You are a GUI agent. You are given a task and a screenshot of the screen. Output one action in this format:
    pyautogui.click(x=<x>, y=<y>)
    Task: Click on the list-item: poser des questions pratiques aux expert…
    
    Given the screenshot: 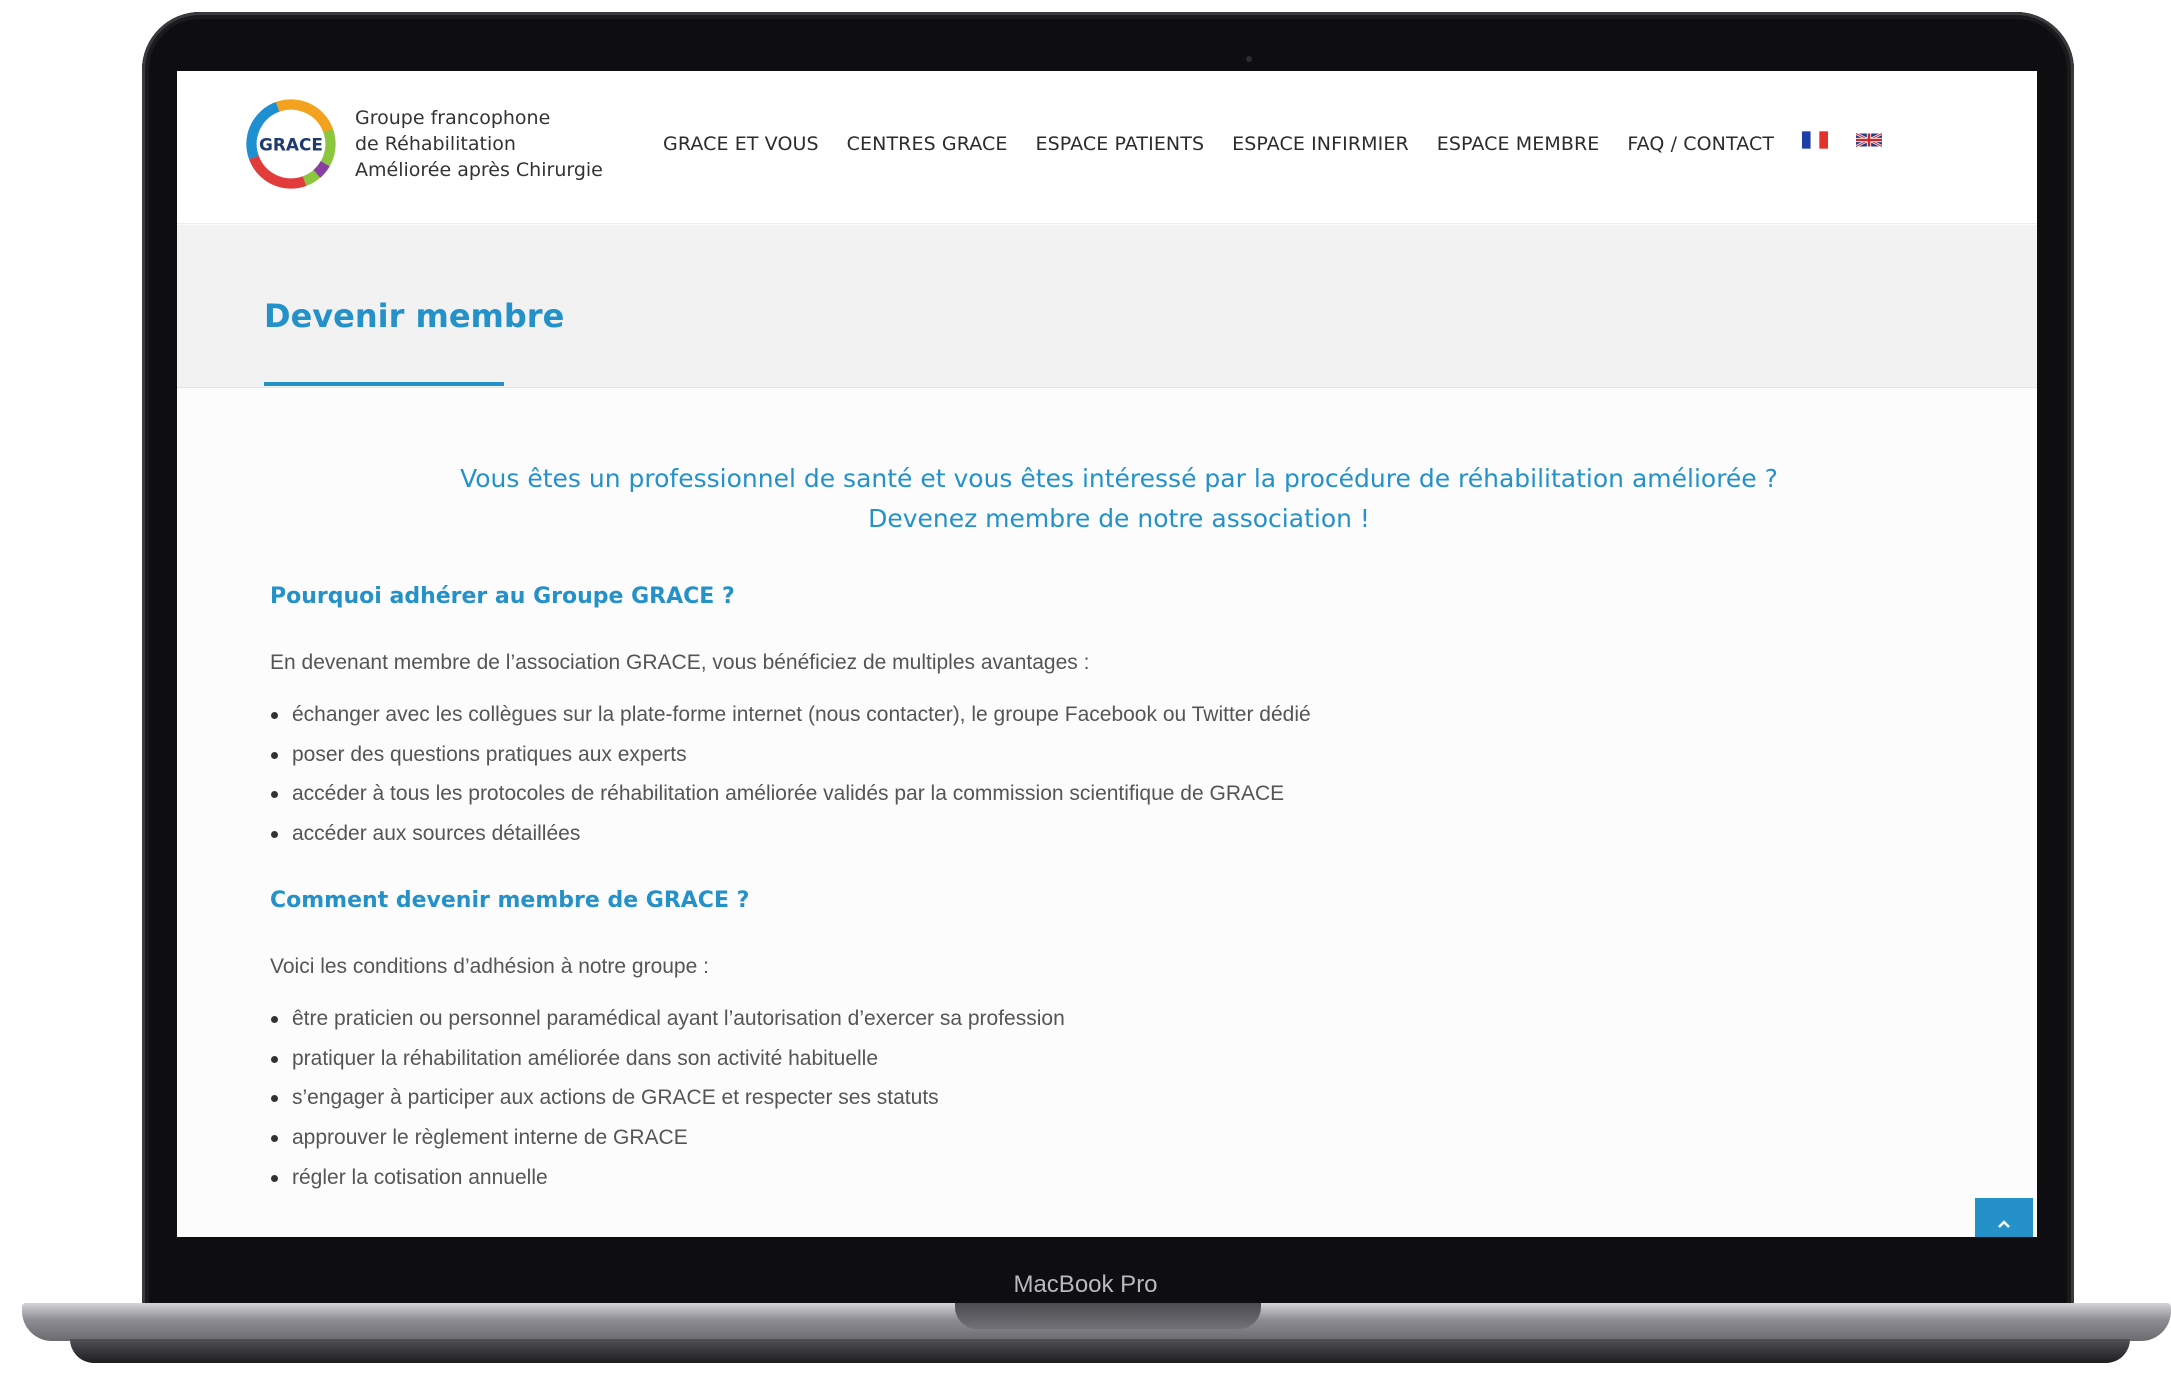 What is the action you would take?
    pyautogui.click(x=790, y=755)
    